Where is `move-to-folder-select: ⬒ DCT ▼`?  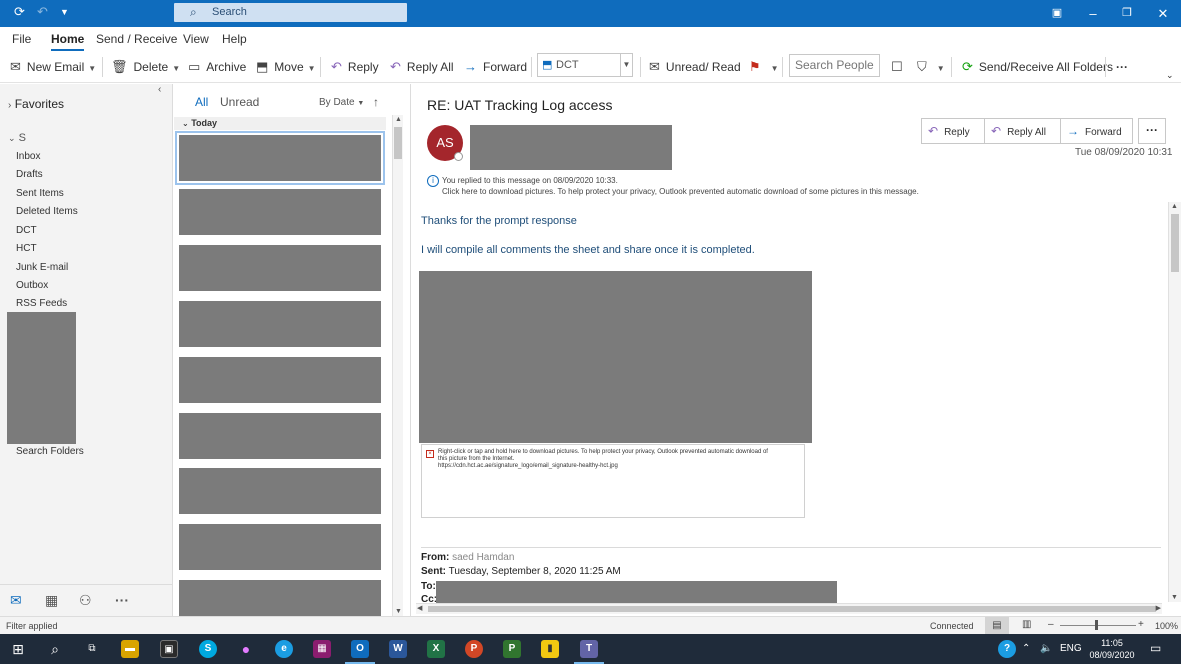 move-to-folder-select: ⬒ DCT ▼ is located at coordinates (585, 65).